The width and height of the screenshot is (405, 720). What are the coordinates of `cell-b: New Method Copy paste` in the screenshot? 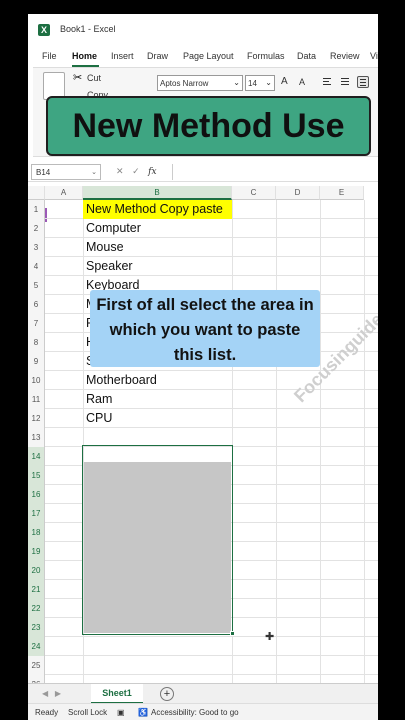 It's located at (157, 209).